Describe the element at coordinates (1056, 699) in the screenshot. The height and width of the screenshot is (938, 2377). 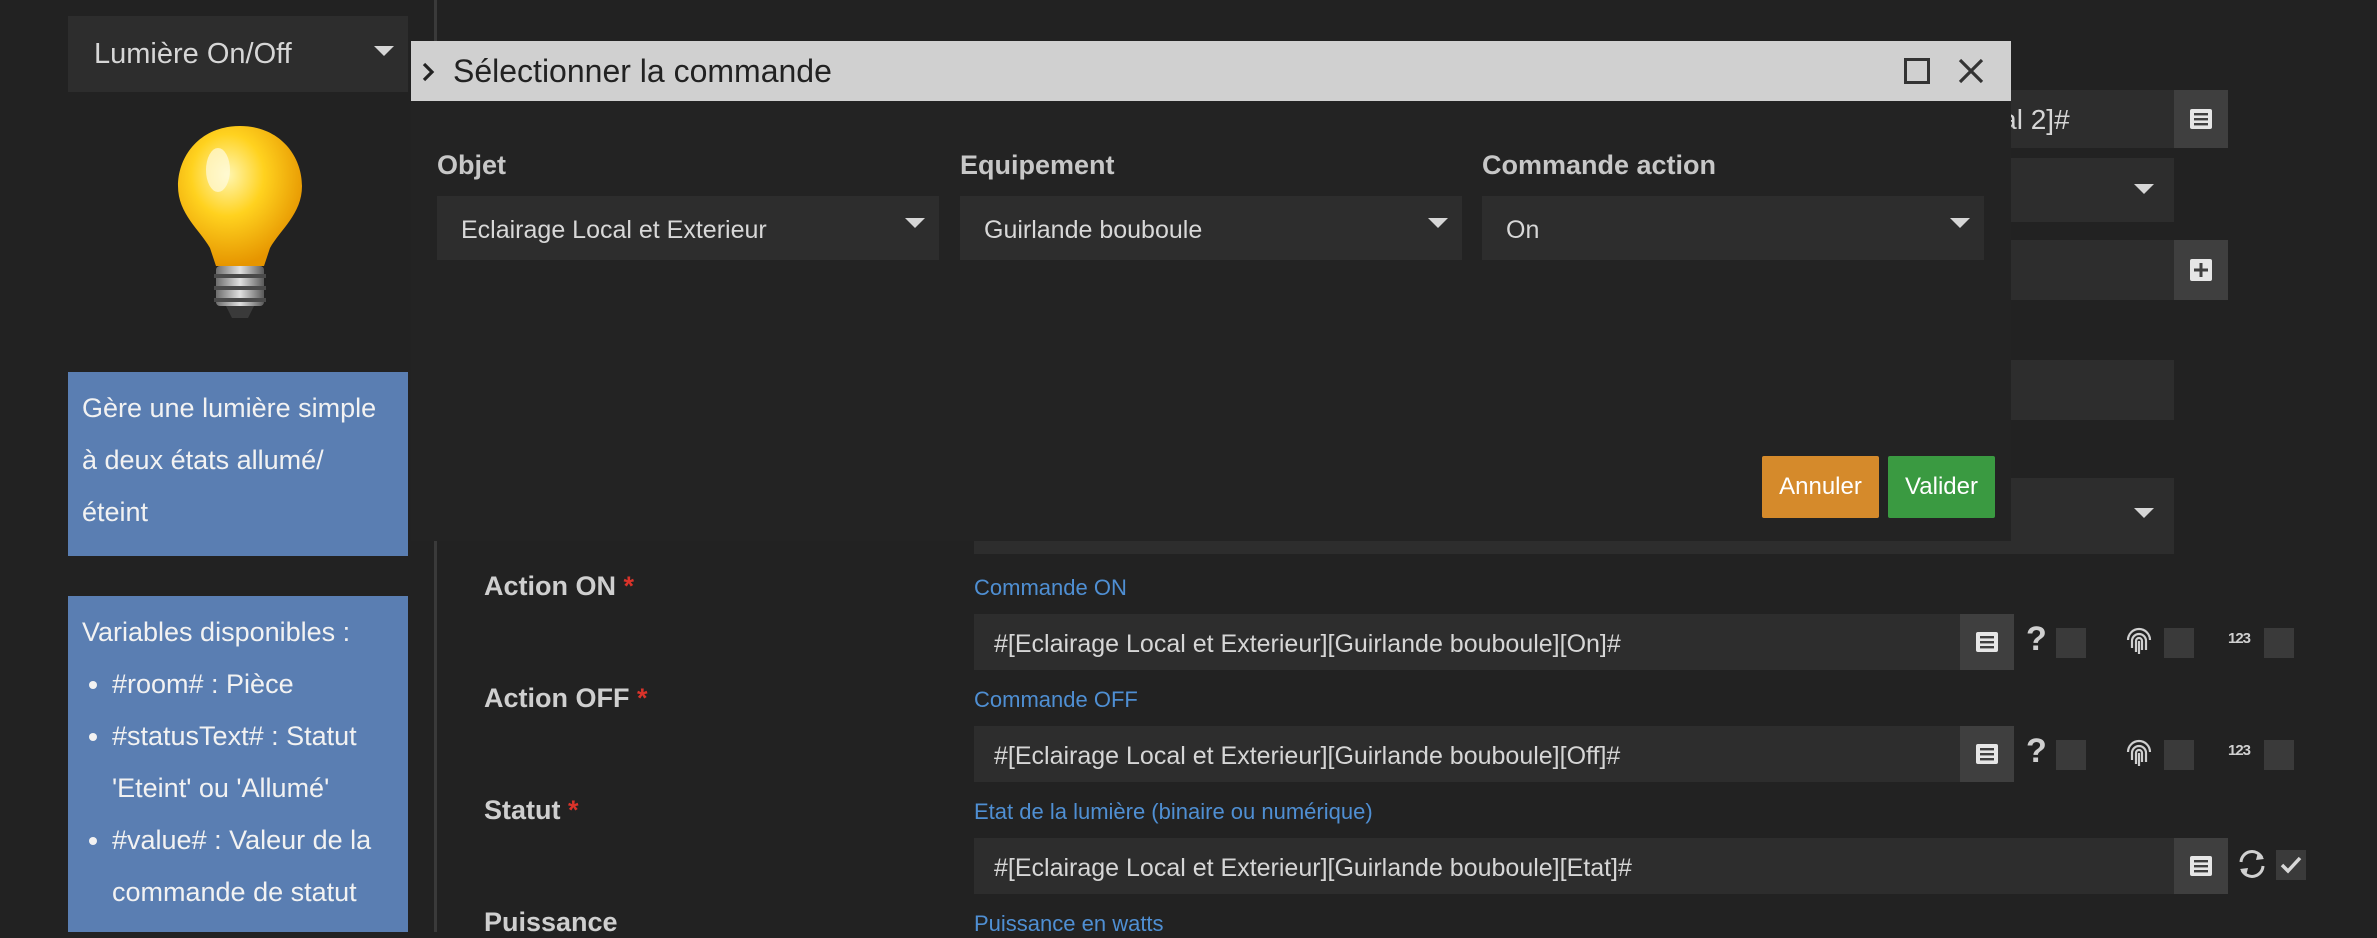
I see `action-off-help: Commande OFF` at that location.